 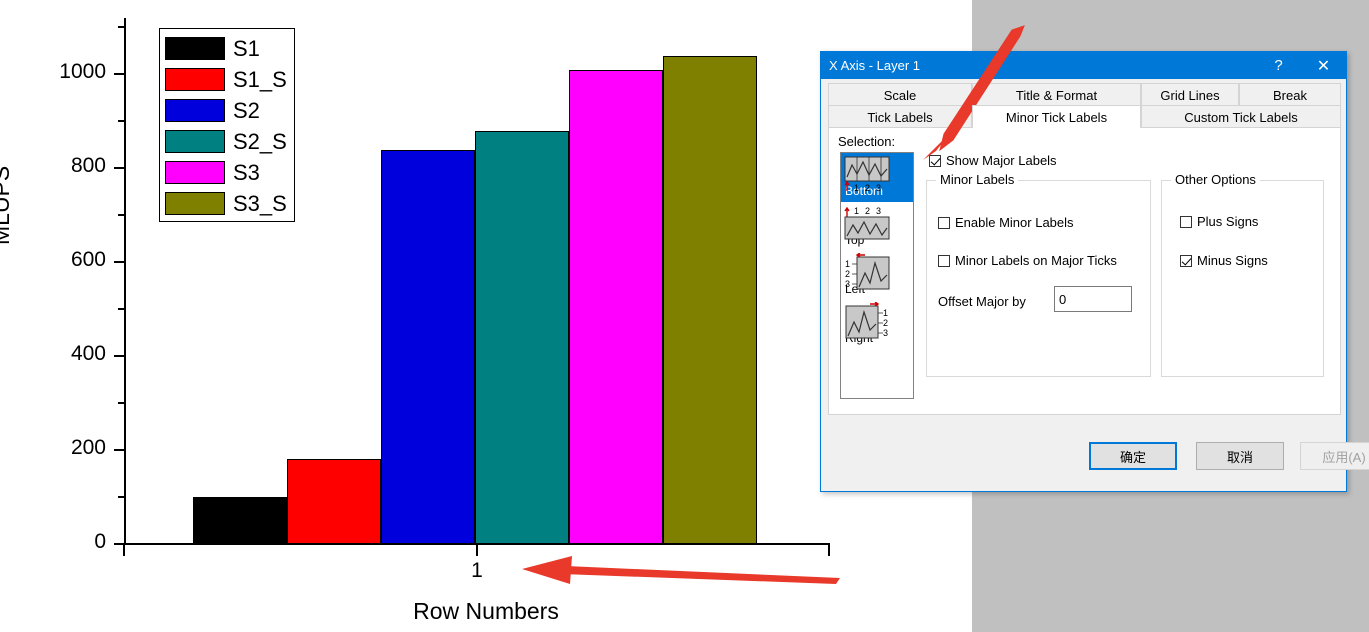 I want to click on bar-s1, so click(x=240, y=520).